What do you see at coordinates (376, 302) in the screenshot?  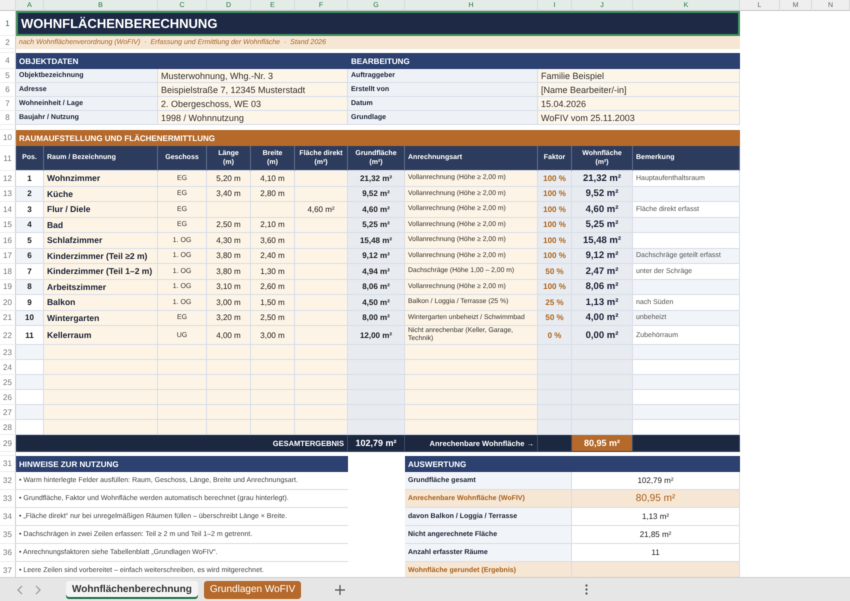 I see `table-cell: 4,50 m²` at bounding box center [376, 302].